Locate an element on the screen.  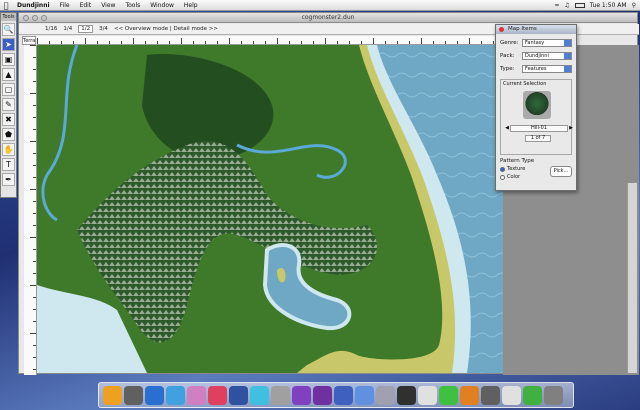
polygon-tool-icon: ⬟ is located at coordinates (8, 134).